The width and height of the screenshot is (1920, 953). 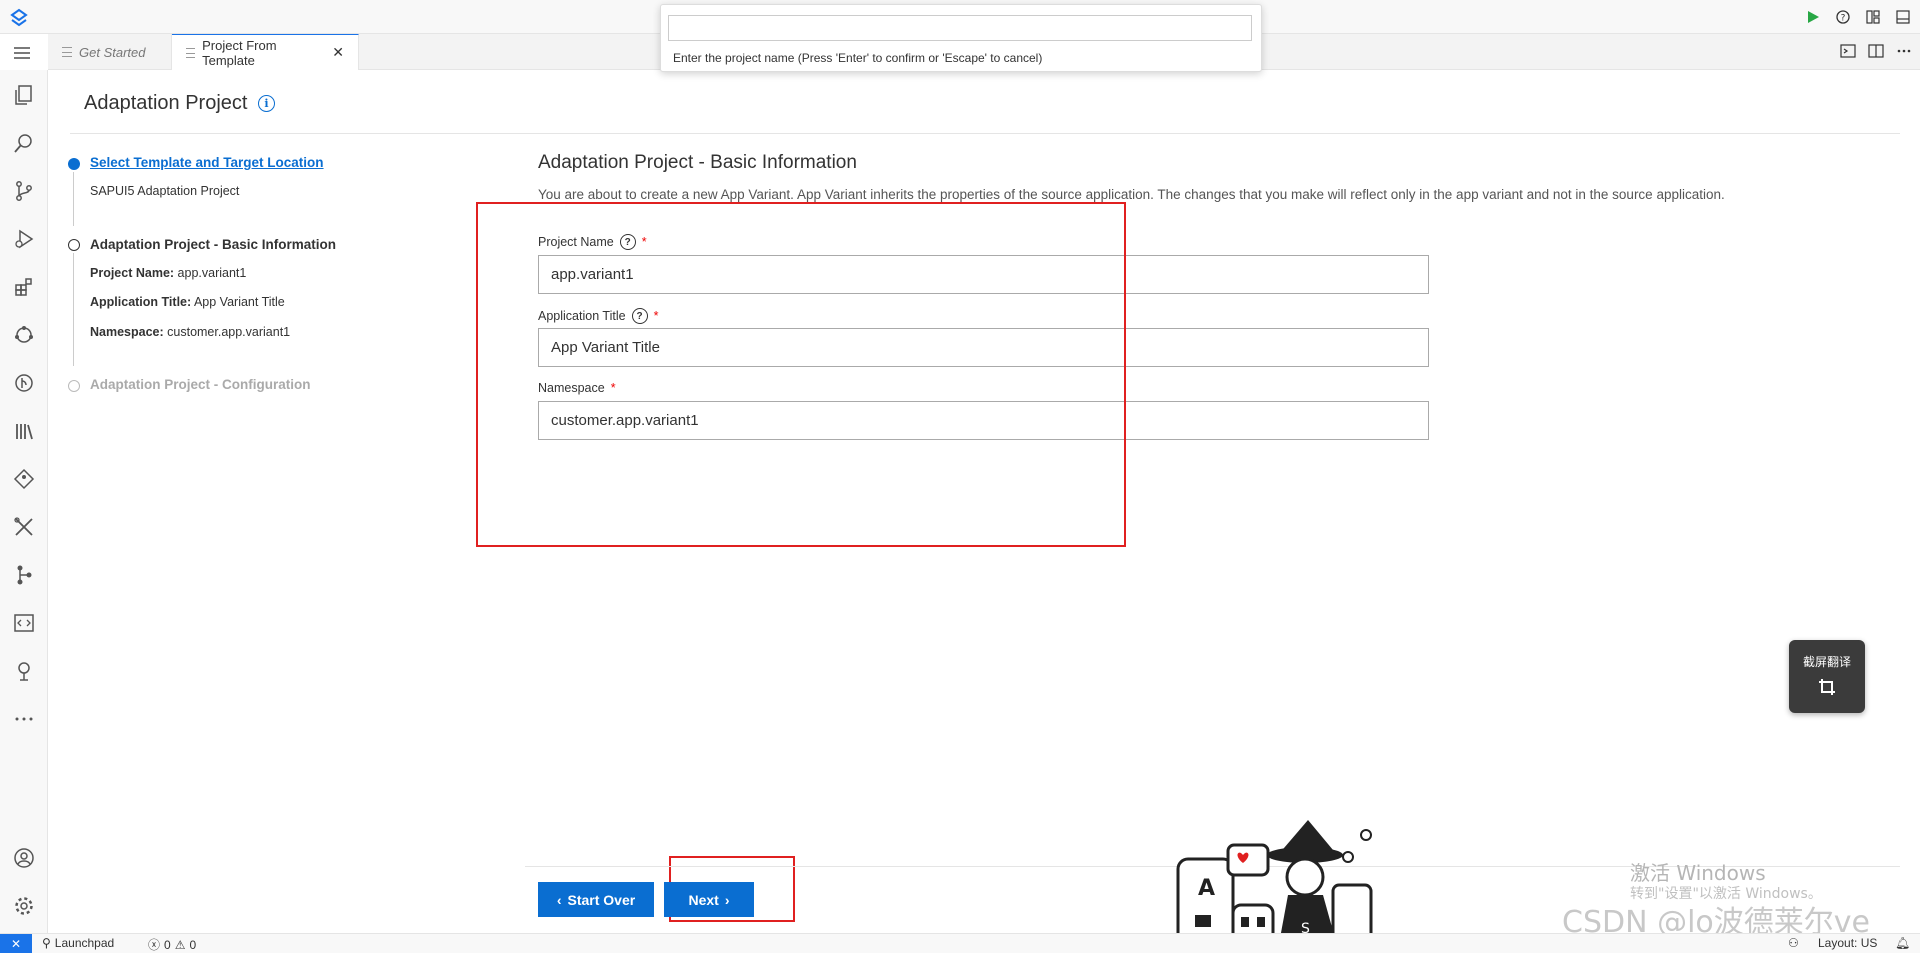 What do you see at coordinates (24, 239) in the screenshot?
I see `run-debug-icon` at bounding box center [24, 239].